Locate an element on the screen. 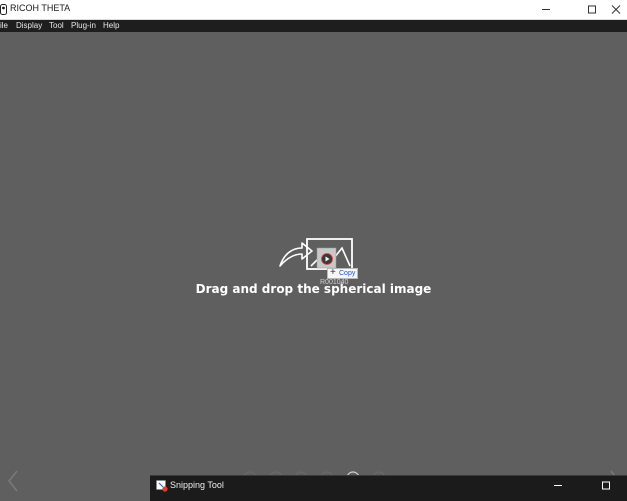  minimize-button is located at coordinates (546, 9).